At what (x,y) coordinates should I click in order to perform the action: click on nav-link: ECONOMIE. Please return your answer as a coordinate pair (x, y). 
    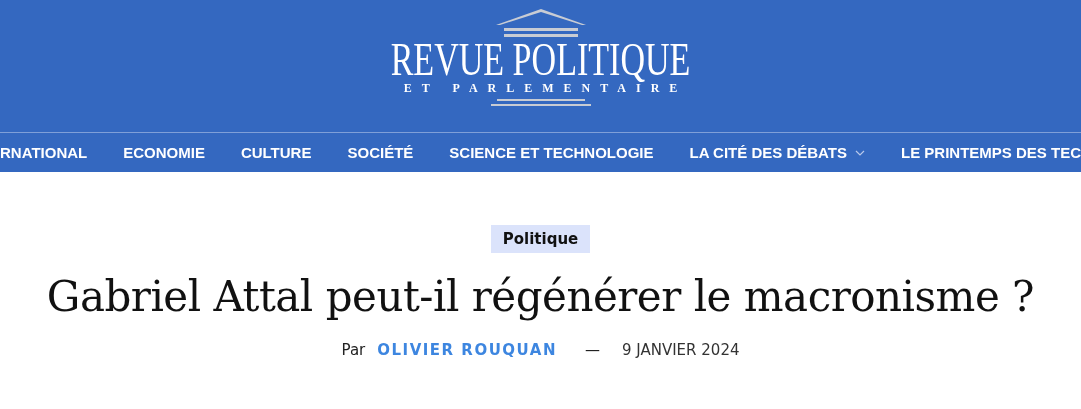
    Looking at the image, I should click on (164, 152).